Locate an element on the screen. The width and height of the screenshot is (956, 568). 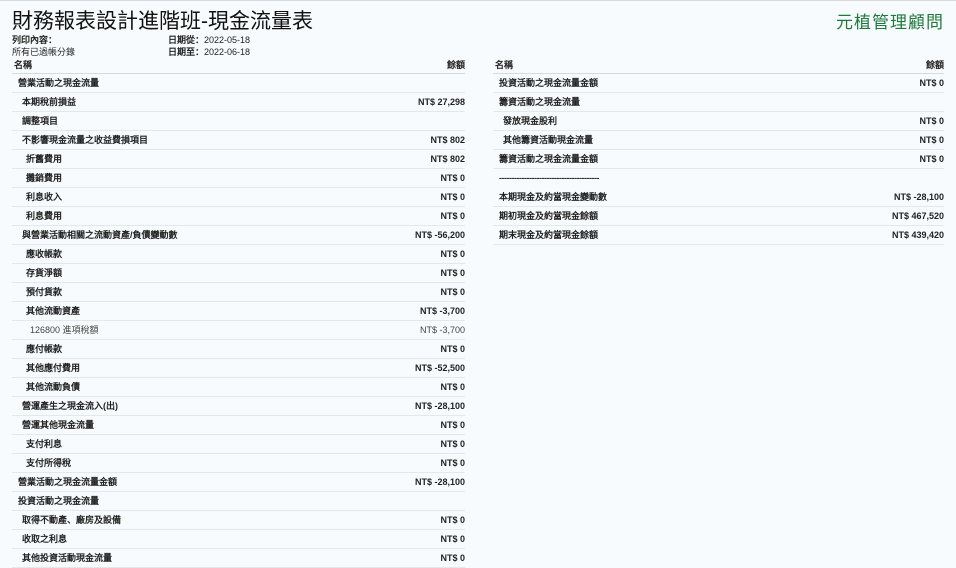
table-row: 投資活動之現金流量金額 NT$ 0 is located at coordinates (718, 83).